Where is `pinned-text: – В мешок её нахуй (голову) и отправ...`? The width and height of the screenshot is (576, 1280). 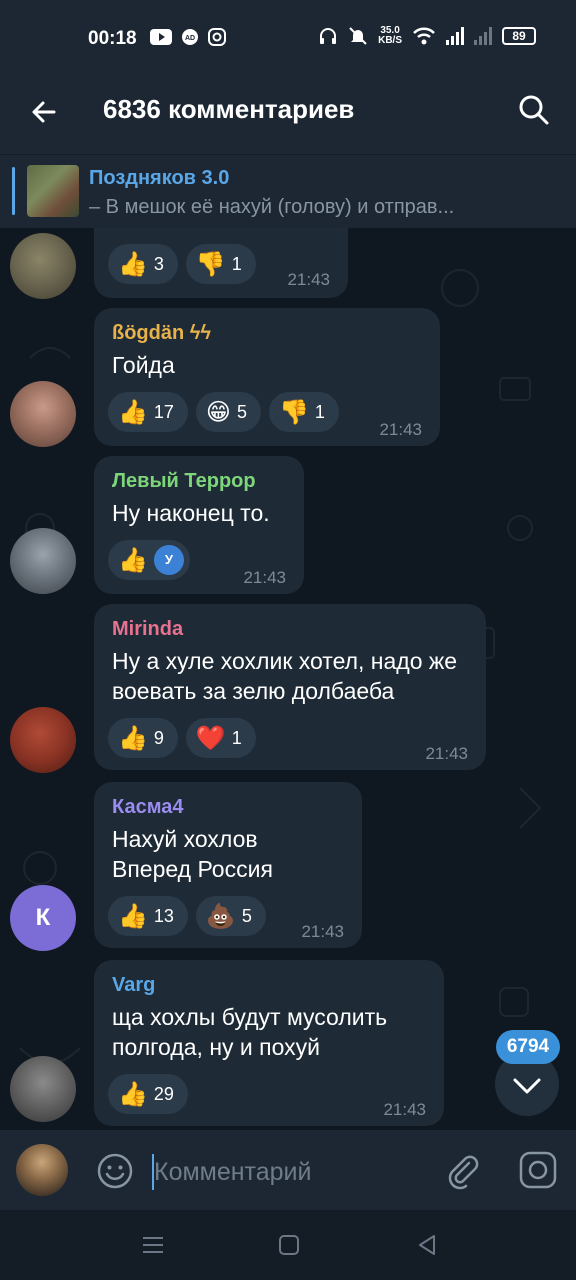
pinned-text: – В мешок её нахуй (голову) и отправ... is located at coordinates (272, 207).